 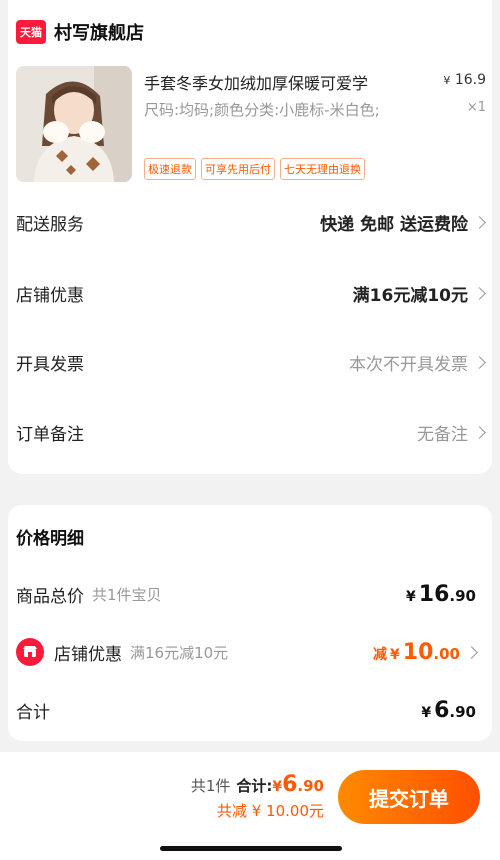 What do you see at coordinates (210, 786) in the screenshot?
I see `item-count: 共1件` at bounding box center [210, 786].